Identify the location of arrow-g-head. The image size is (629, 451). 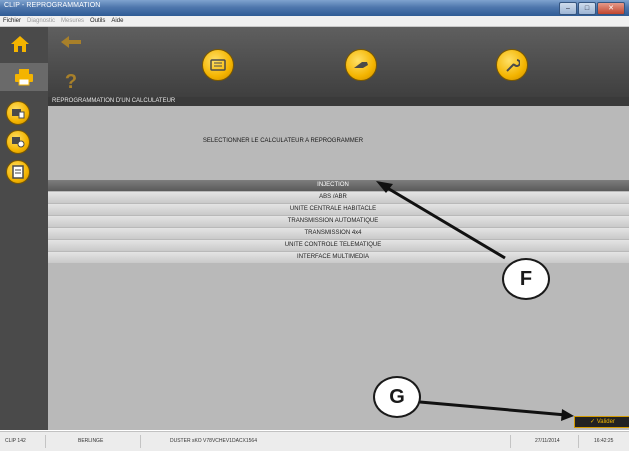
(567, 415).